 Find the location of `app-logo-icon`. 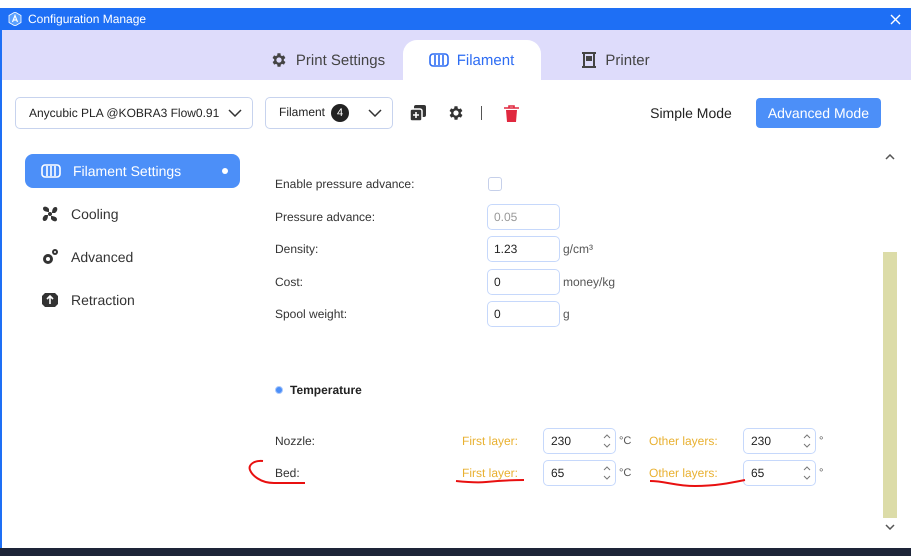

app-logo-icon is located at coordinates (15, 19).